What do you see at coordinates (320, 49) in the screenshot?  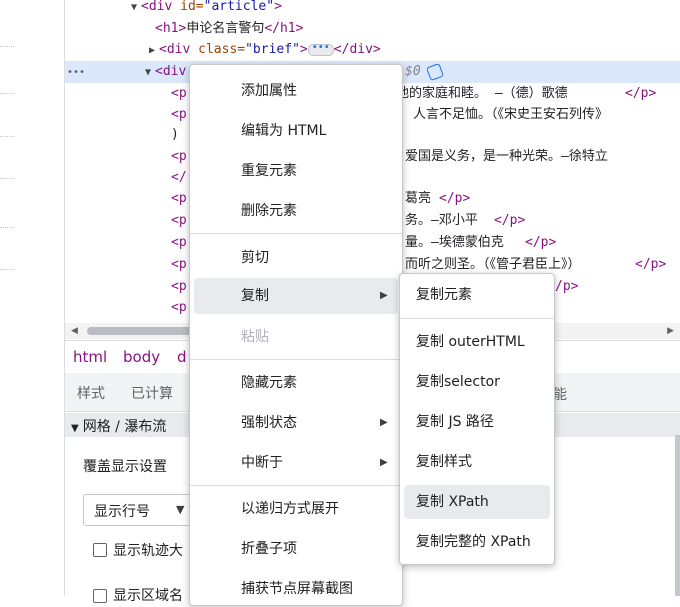 I see `ellipsis-badge-icon: •••` at bounding box center [320, 49].